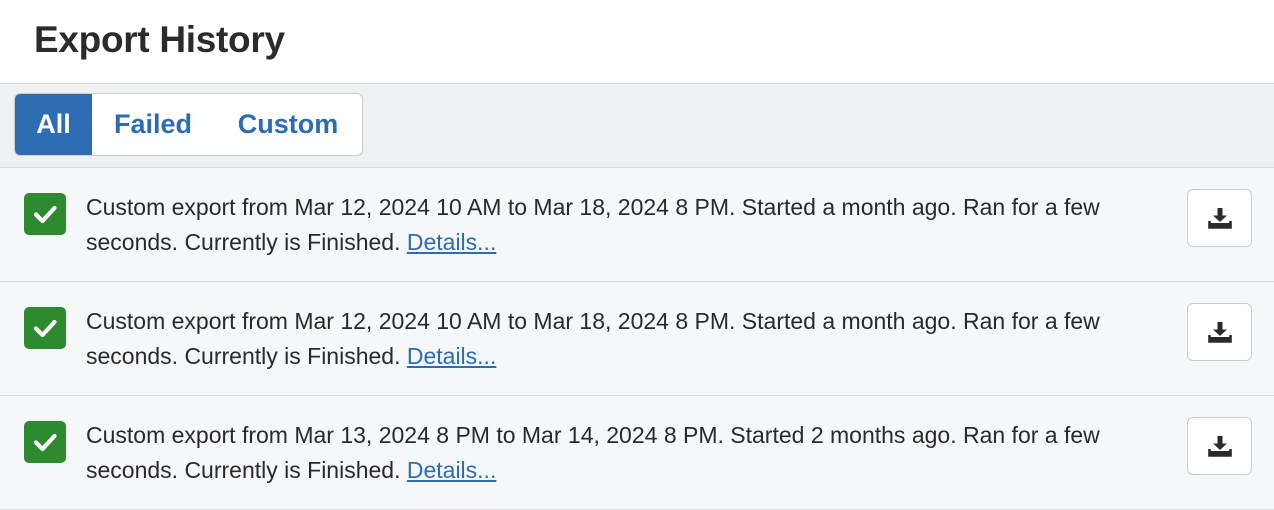  Describe the element at coordinates (153, 124) in the screenshot. I see `tab-failed: Failed` at that location.